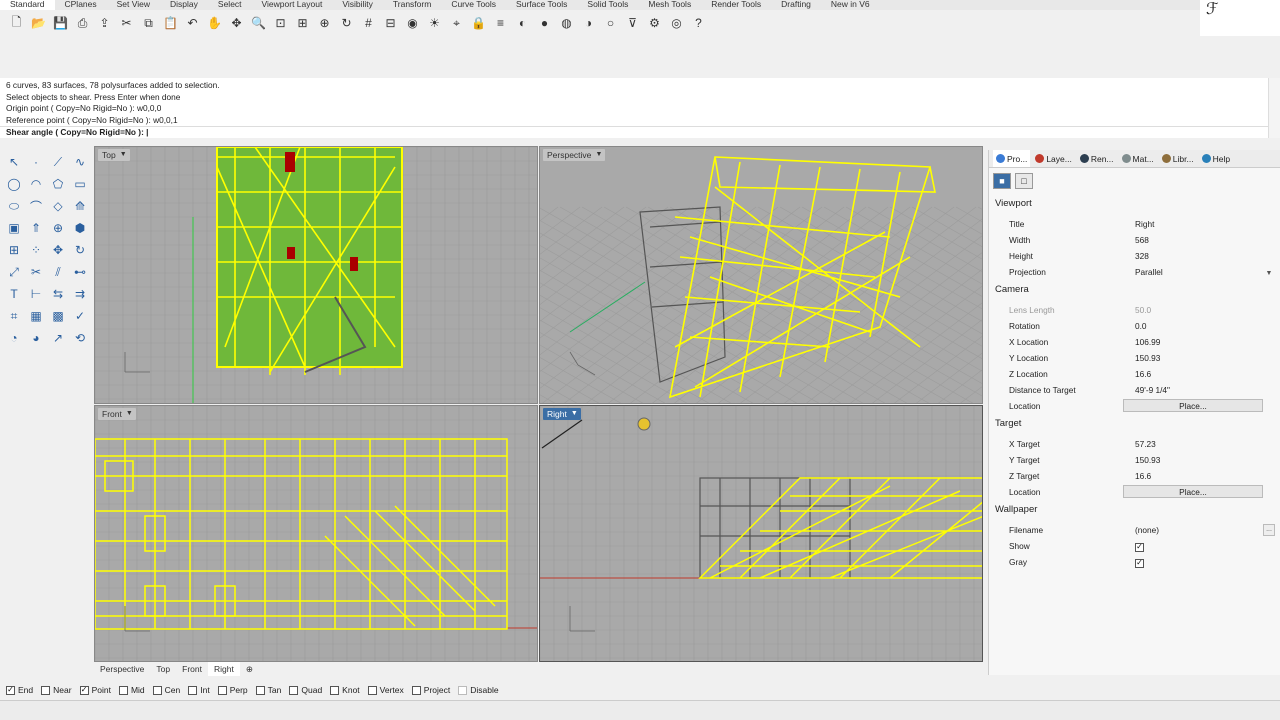 This screenshot has height=720, width=1280. Describe the element at coordinates (170, 23) in the screenshot. I see `paste-icon: 📋` at that location.